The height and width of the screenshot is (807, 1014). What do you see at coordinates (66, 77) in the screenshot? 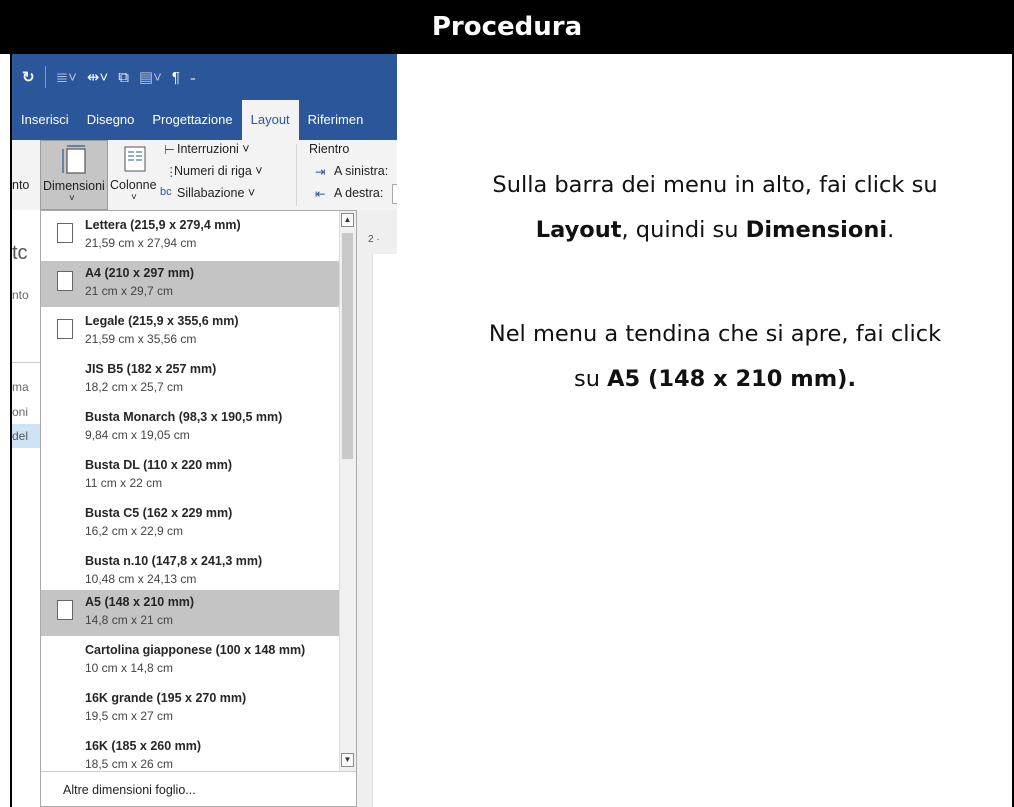
I see `numbering-icon: ≣˅` at bounding box center [66, 77].